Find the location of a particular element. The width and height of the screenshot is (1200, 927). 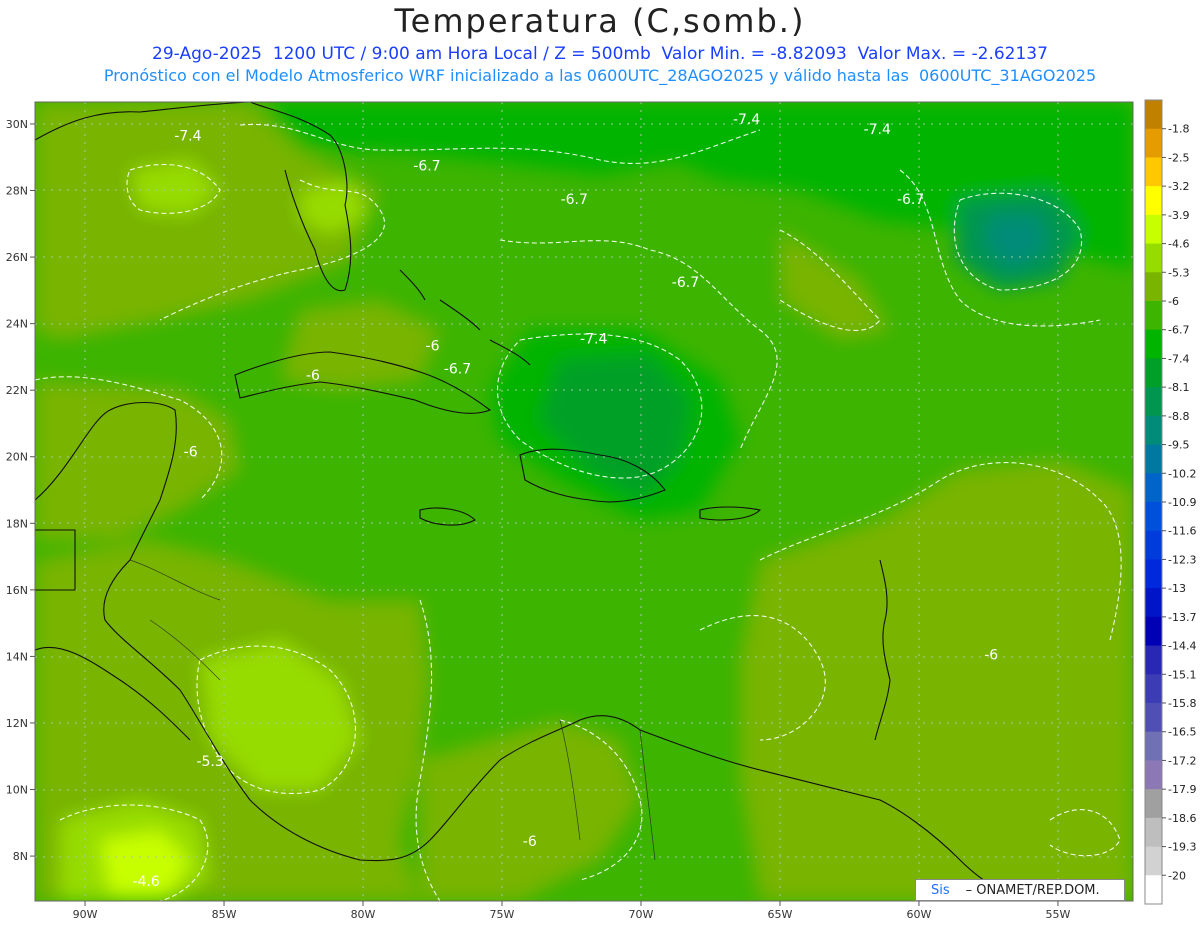

lat-tick-label: 16N is located at coordinates (17, 590).